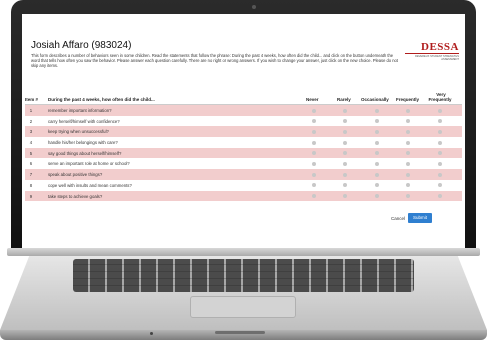  What do you see at coordinates (437, 58) in the screenshot?
I see `logo-subtitle: DEVEREUX STUDENT STRENGTHS ASSESSMENT` at bounding box center [437, 58].